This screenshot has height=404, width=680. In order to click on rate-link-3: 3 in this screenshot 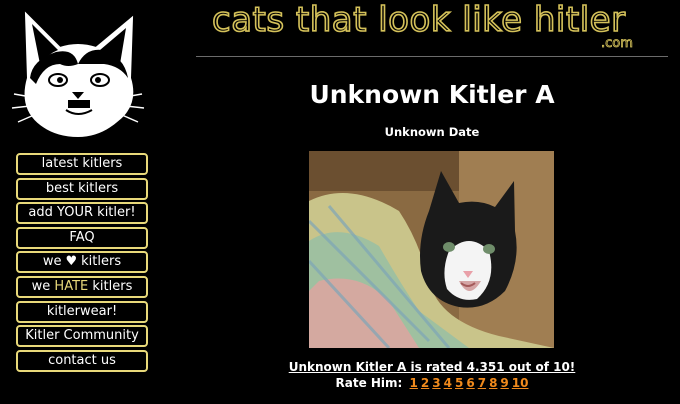, I will do `click(436, 383)`.